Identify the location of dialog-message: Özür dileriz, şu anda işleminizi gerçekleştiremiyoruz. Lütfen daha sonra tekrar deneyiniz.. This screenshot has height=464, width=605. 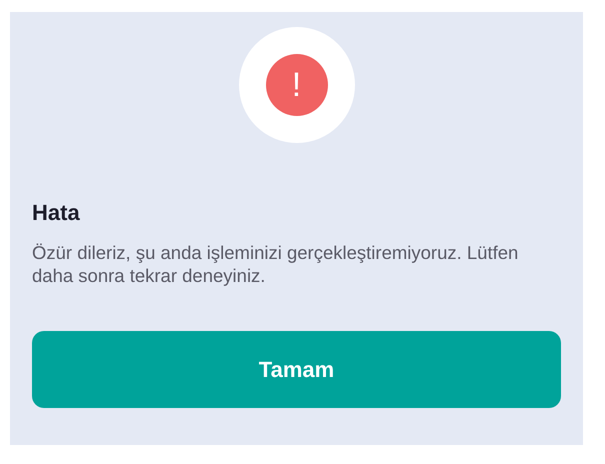
(276, 263).